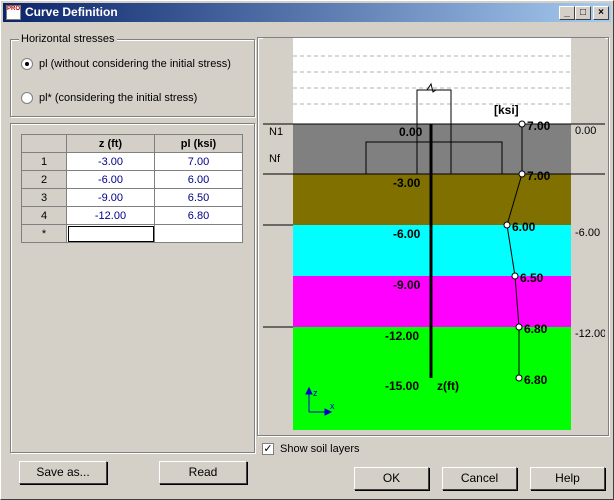 The image size is (614, 500). I want to click on triad-x-label: x, so click(332, 406).